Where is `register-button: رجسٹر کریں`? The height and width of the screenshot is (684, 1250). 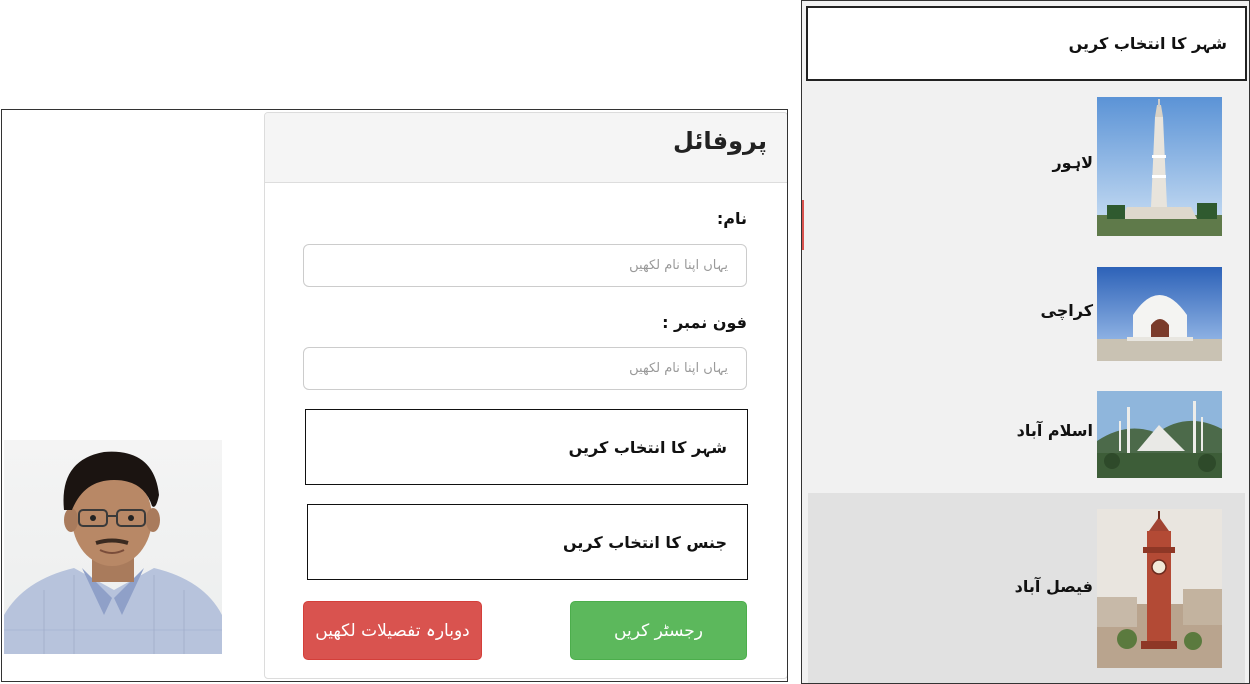 register-button: رجسٹر کریں is located at coordinates (658, 630).